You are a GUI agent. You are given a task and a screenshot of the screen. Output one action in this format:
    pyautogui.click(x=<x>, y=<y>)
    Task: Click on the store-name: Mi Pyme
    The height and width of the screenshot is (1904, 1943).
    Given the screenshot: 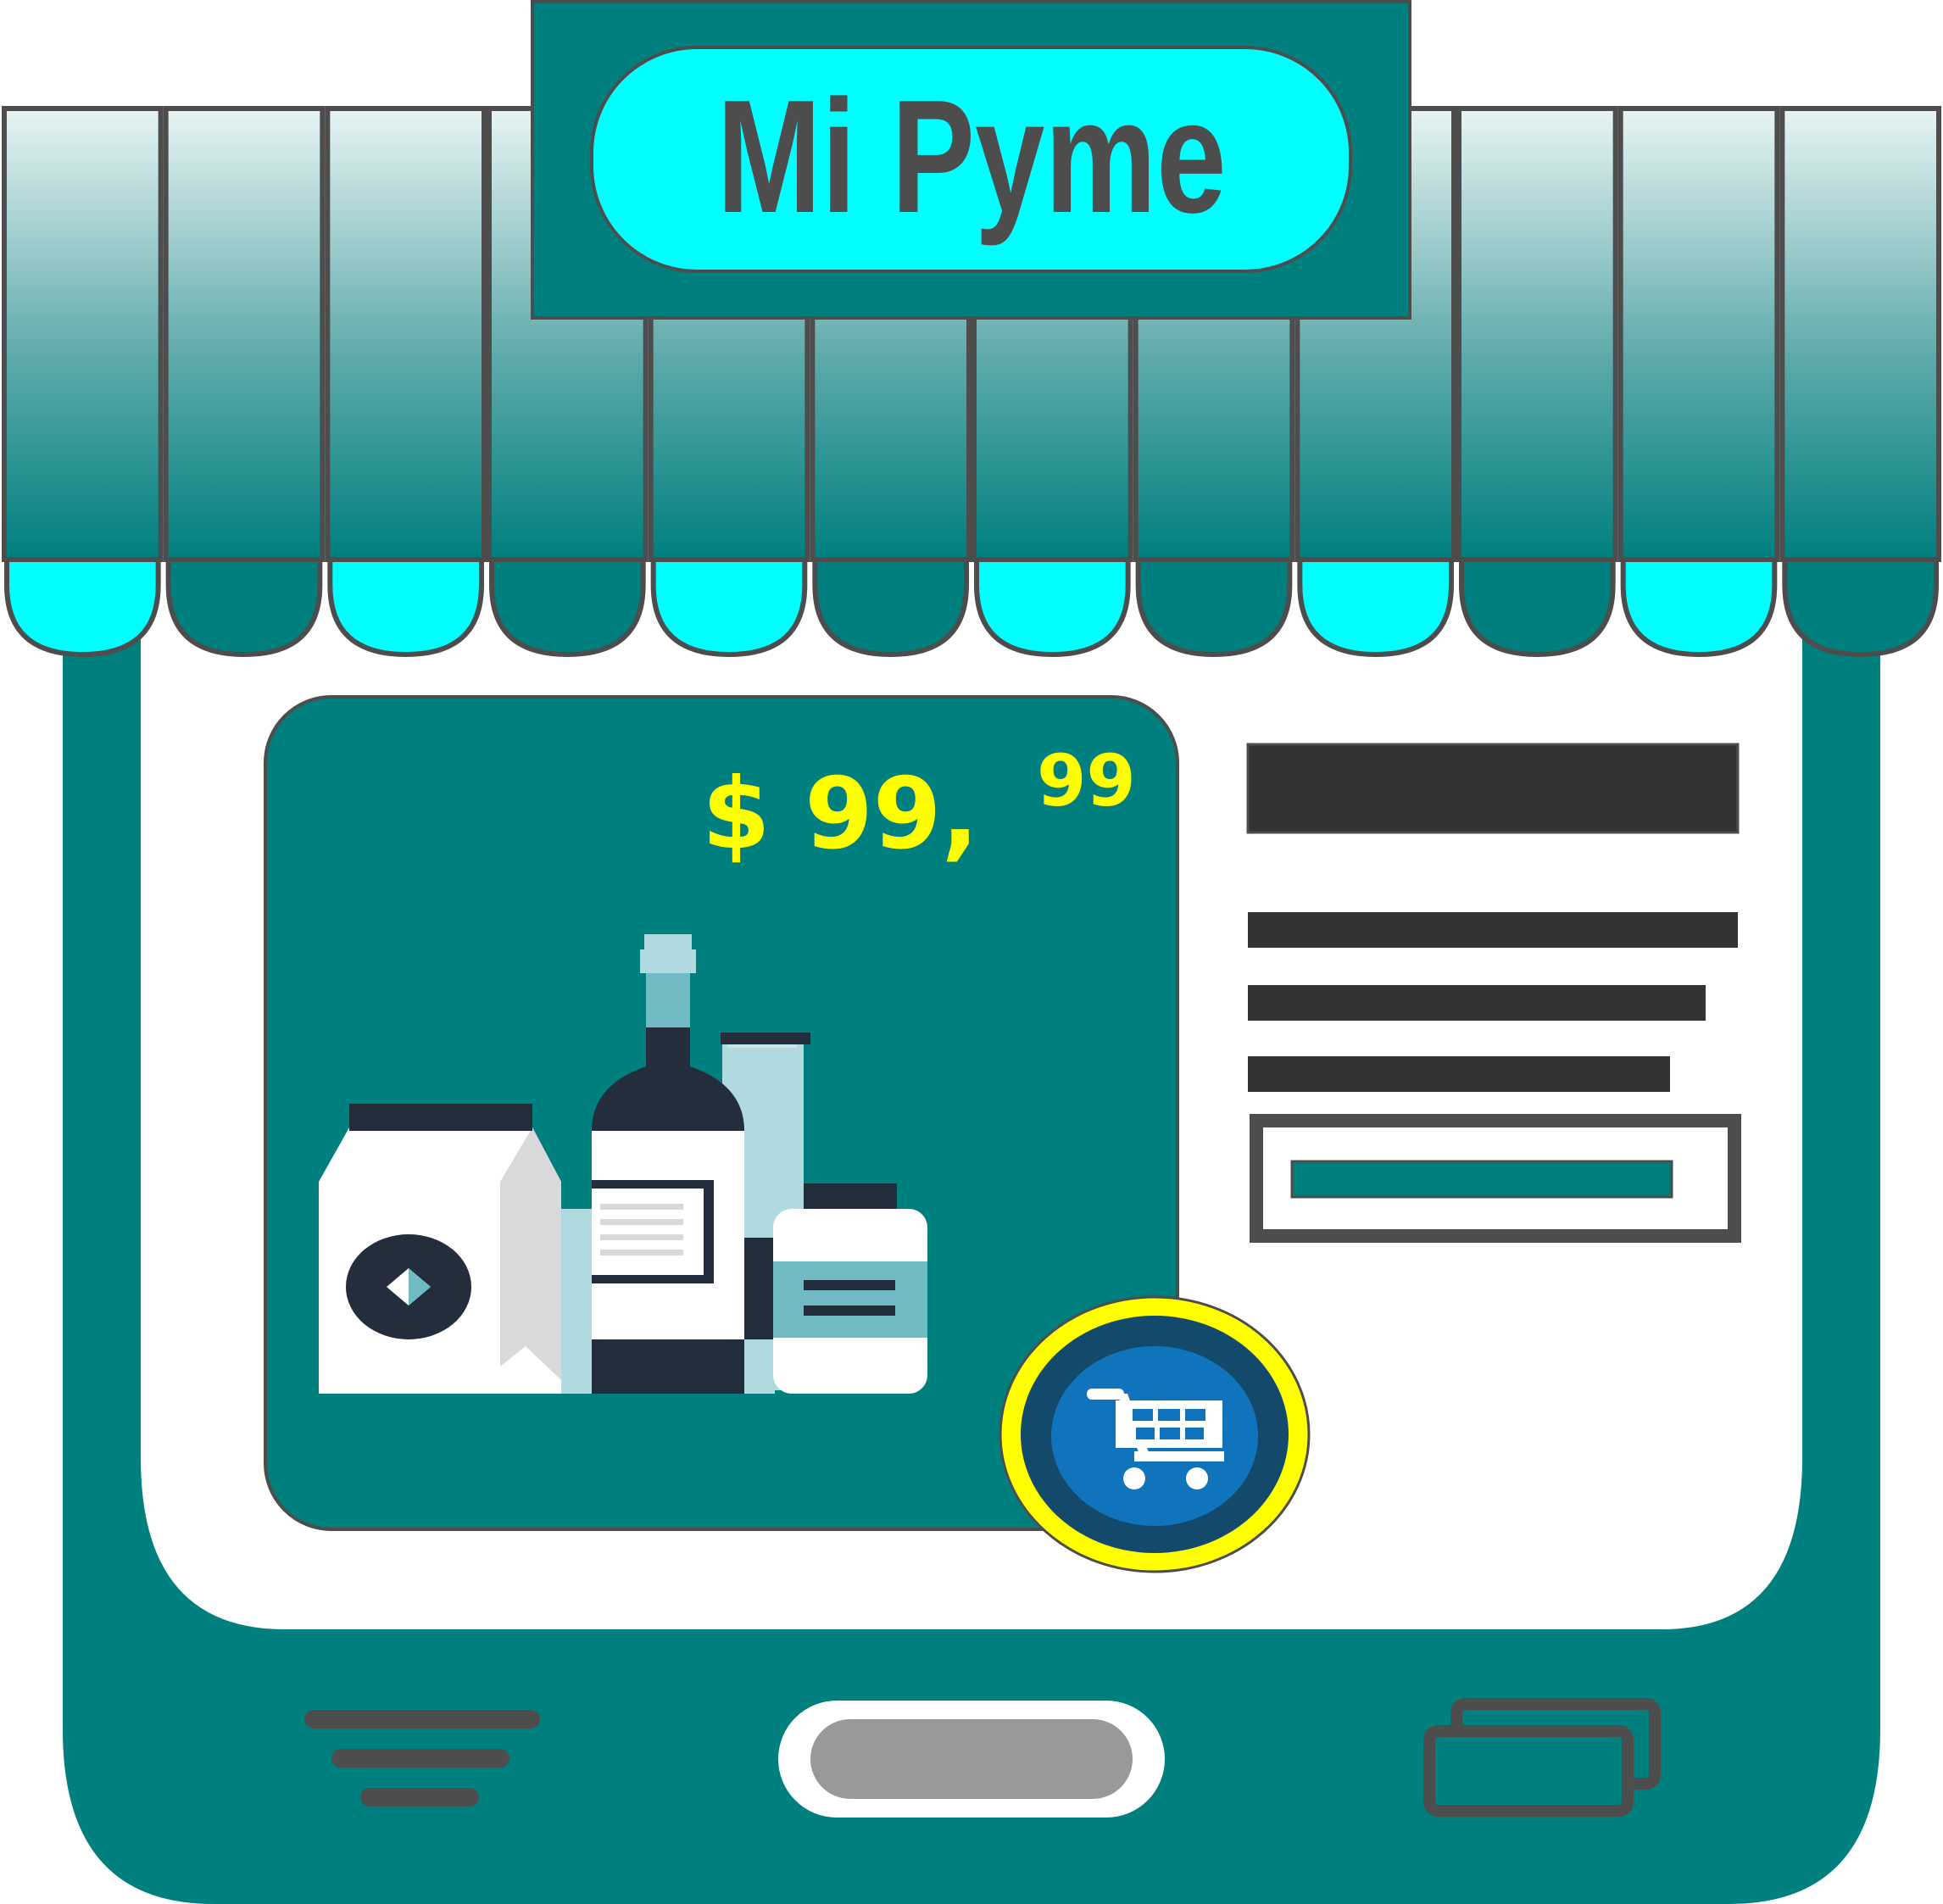 What is the action you would take?
    pyautogui.click(x=971, y=157)
    